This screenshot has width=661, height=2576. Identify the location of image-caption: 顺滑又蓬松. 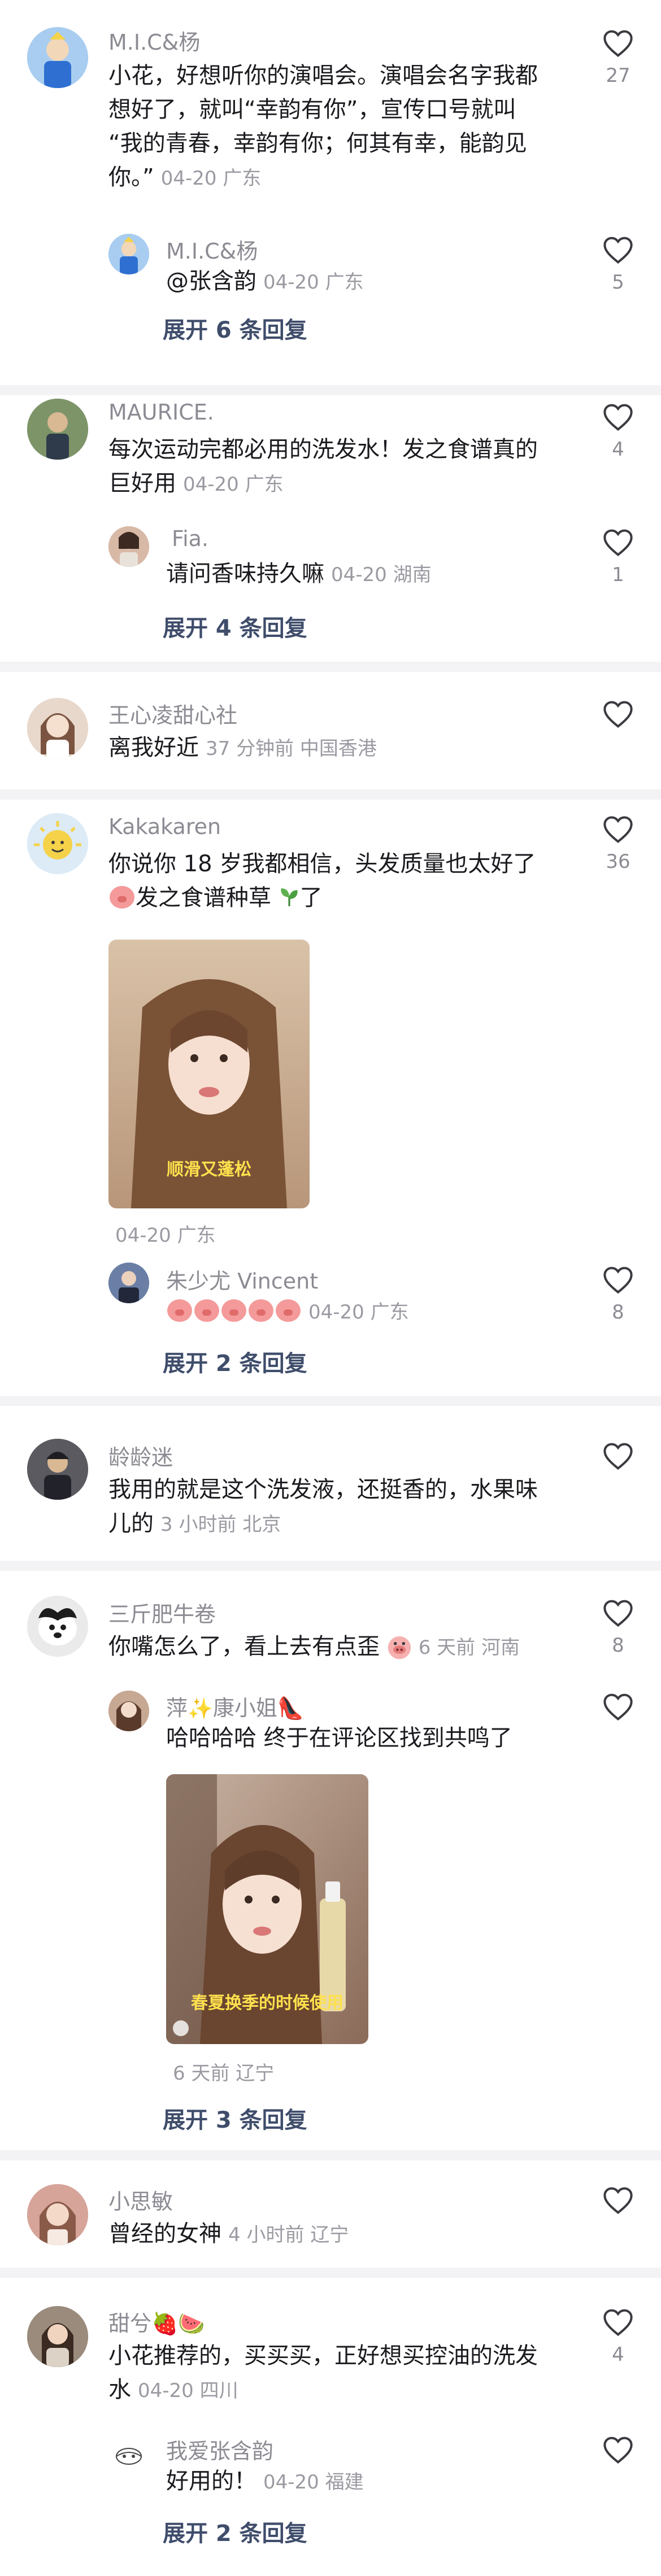
(209, 1170).